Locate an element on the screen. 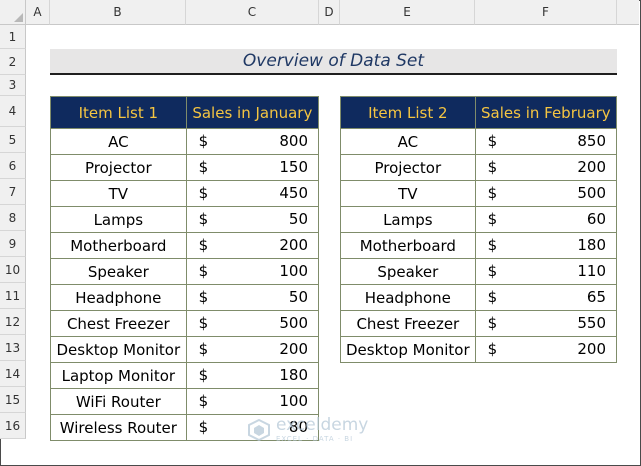 The height and width of the screenshot is (466, 641). column-header-b: B is located at coordinates (118, 12).